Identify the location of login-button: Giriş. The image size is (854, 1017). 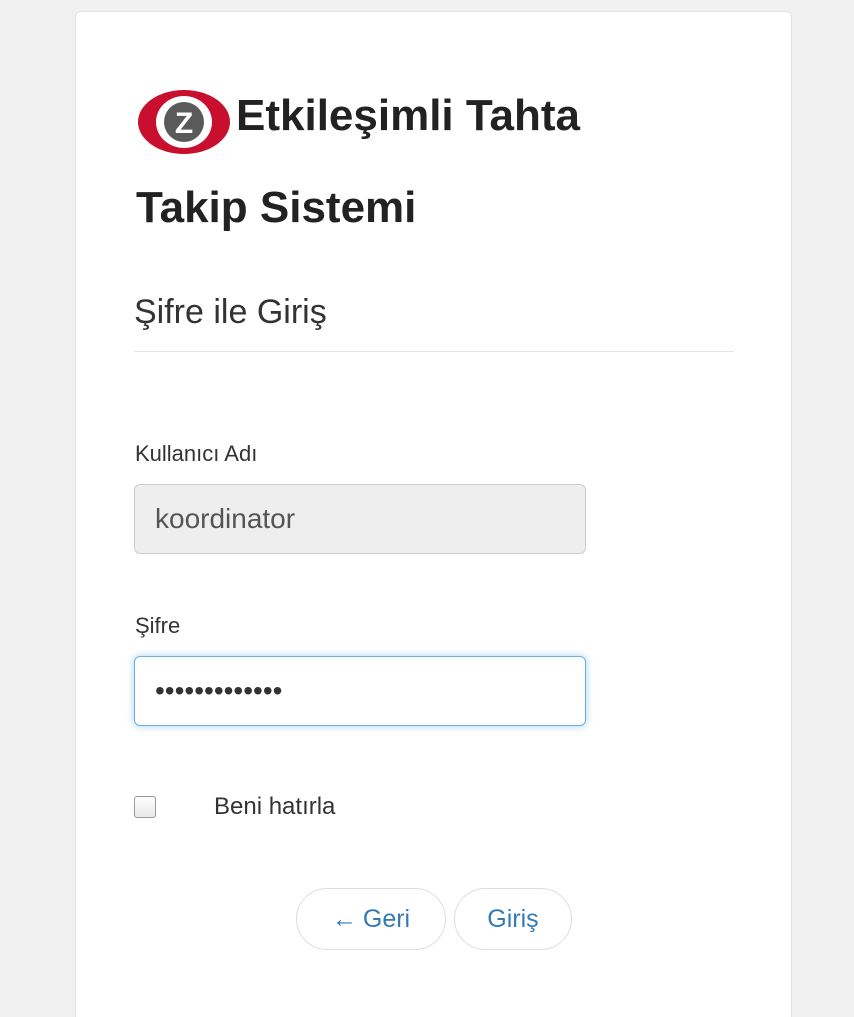
(513, 919).